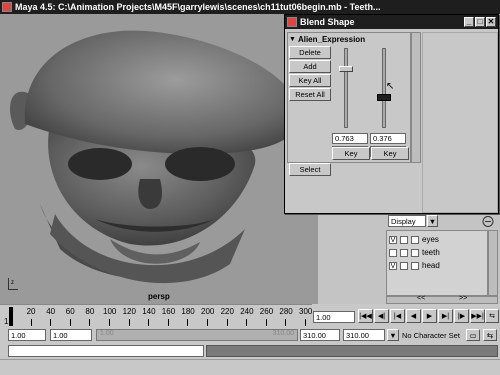  I want to click on key-mode-icon: ⇆, so click(492, 316).